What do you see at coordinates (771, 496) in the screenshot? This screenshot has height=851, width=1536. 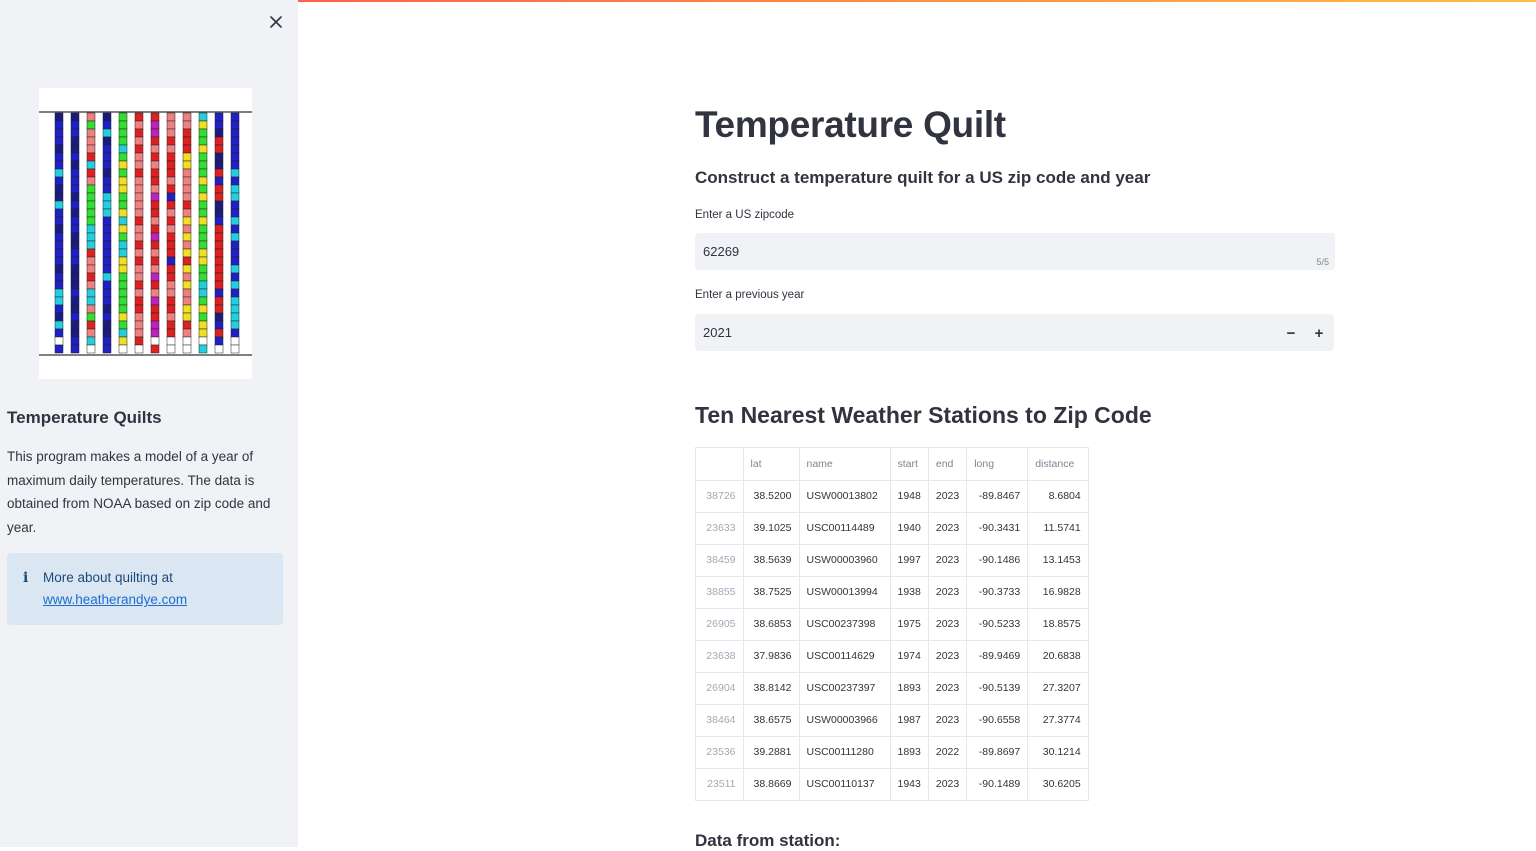 I see `table-cell-lat: 38.5200` at bounding box center [771, 496].